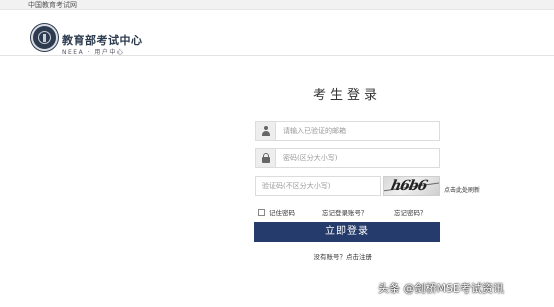  What do you see at coordinates (409, 186) in the screenshot?
I see `captcha-text: h6b6` at bounding box center [409, 186].